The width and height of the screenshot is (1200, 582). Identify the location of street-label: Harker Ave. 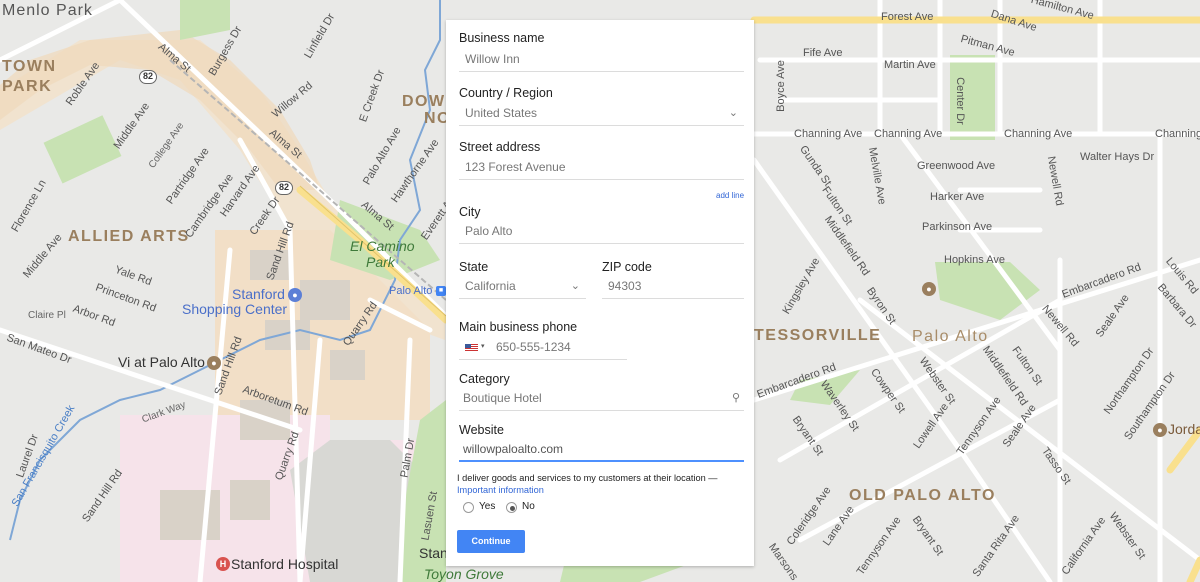
(957, 197).